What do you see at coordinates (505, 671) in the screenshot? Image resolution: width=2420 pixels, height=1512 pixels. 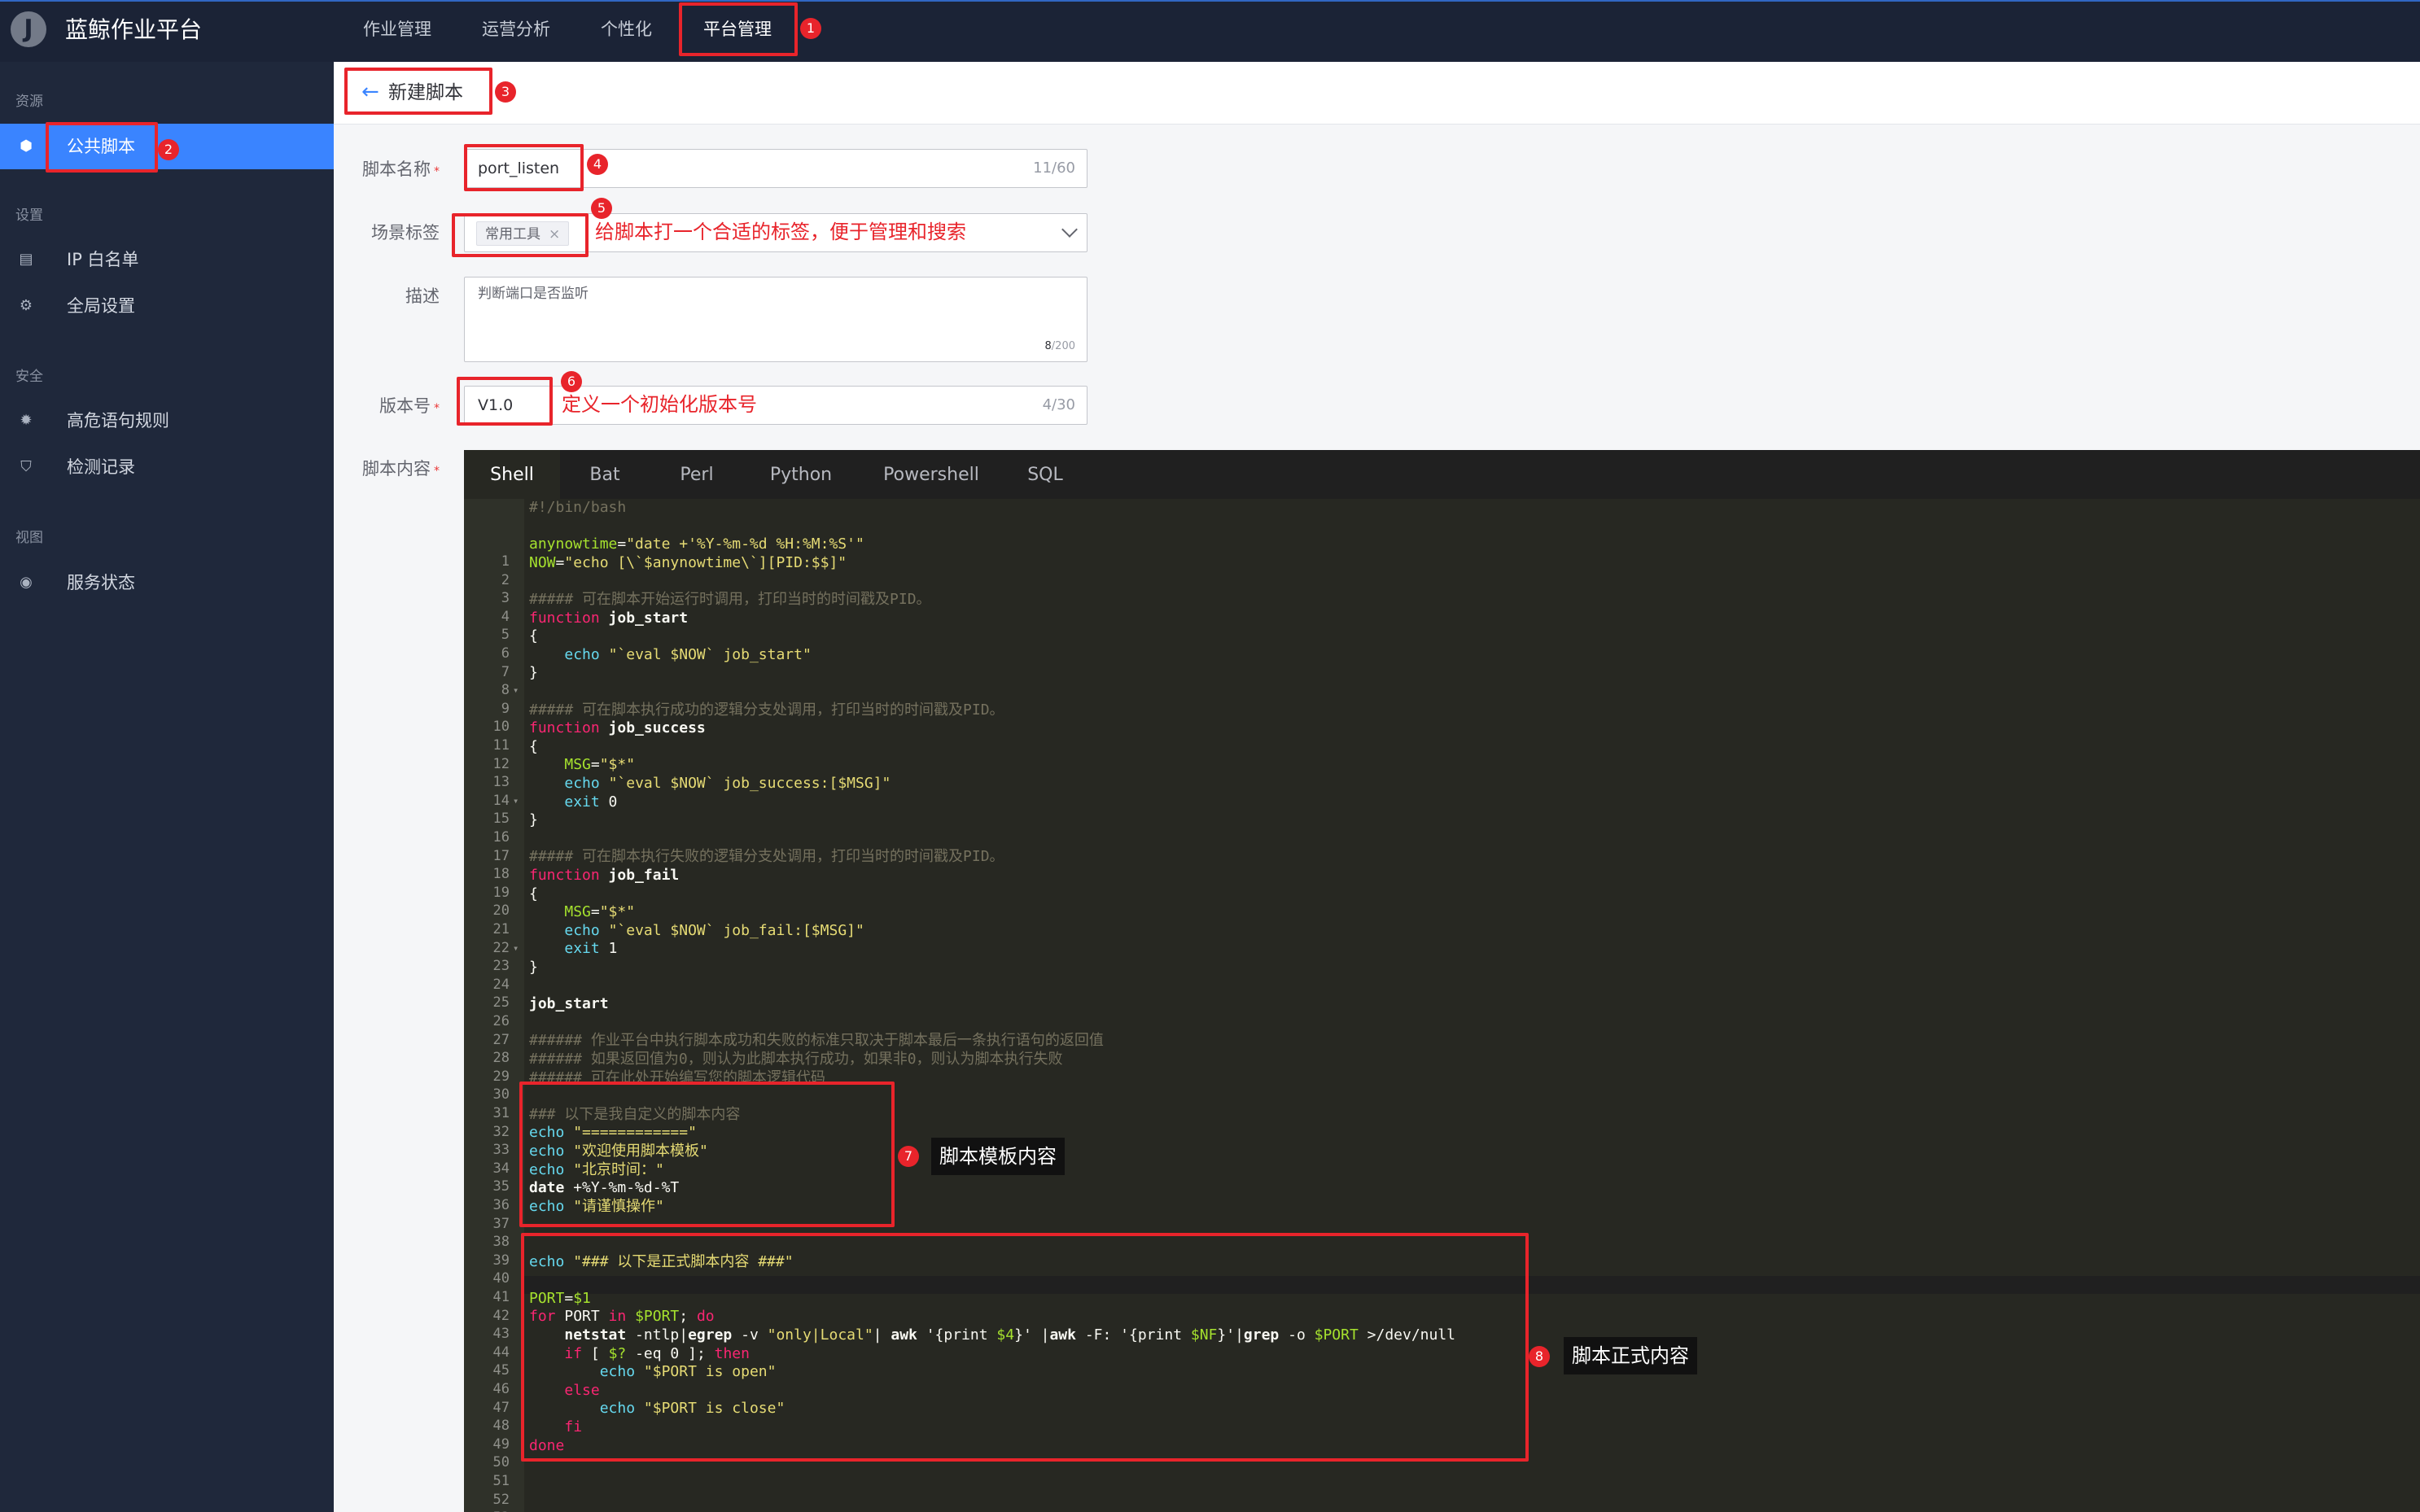 I see `line-number: 7` at bounding box center [505, 671].